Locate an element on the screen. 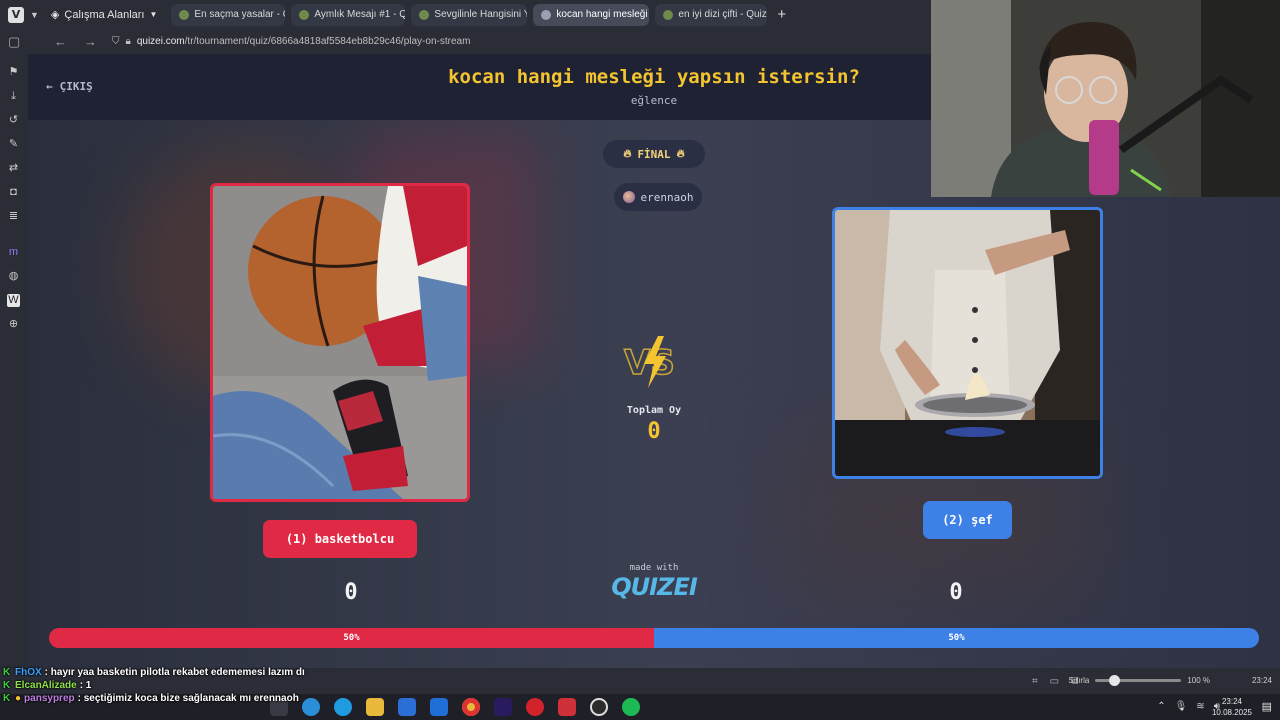 Image resolution: width=1280 pixels, height=720 pixels. lock-icon: 🔒︎ is located at coordinates (128, 41).